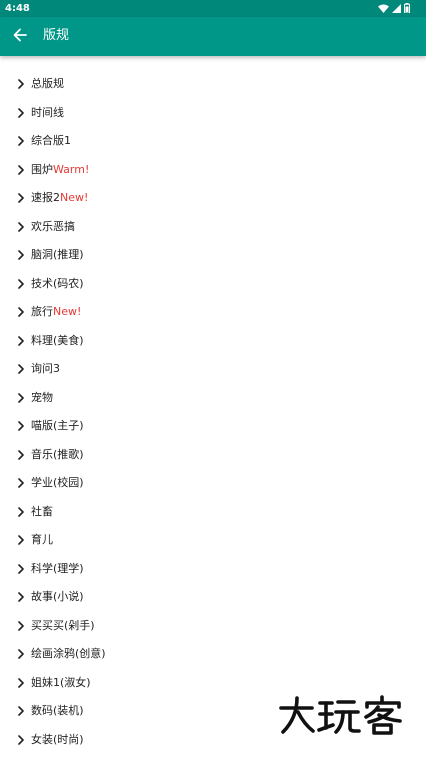  I want to click on forum-list-item: 欢乐恶搞, so click(213, 227).